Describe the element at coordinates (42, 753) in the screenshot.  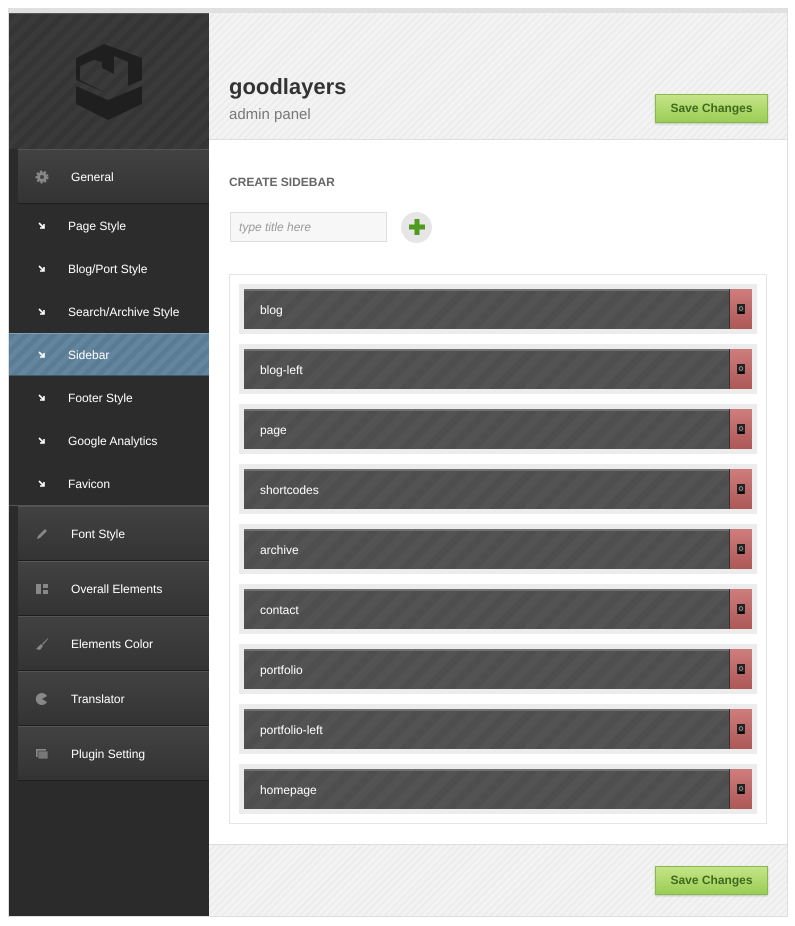
I see `monitor-icon` at that location.